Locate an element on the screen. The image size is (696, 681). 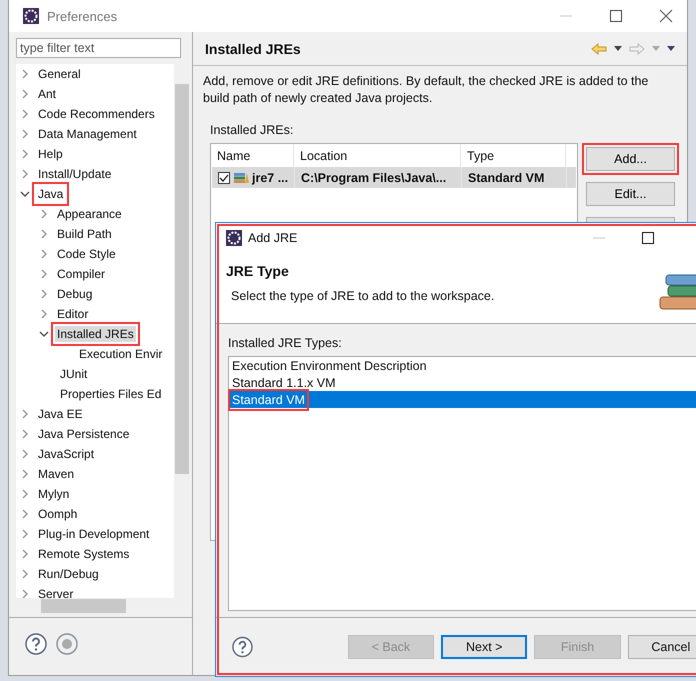
record-icon is located at coordinates (67, 644).